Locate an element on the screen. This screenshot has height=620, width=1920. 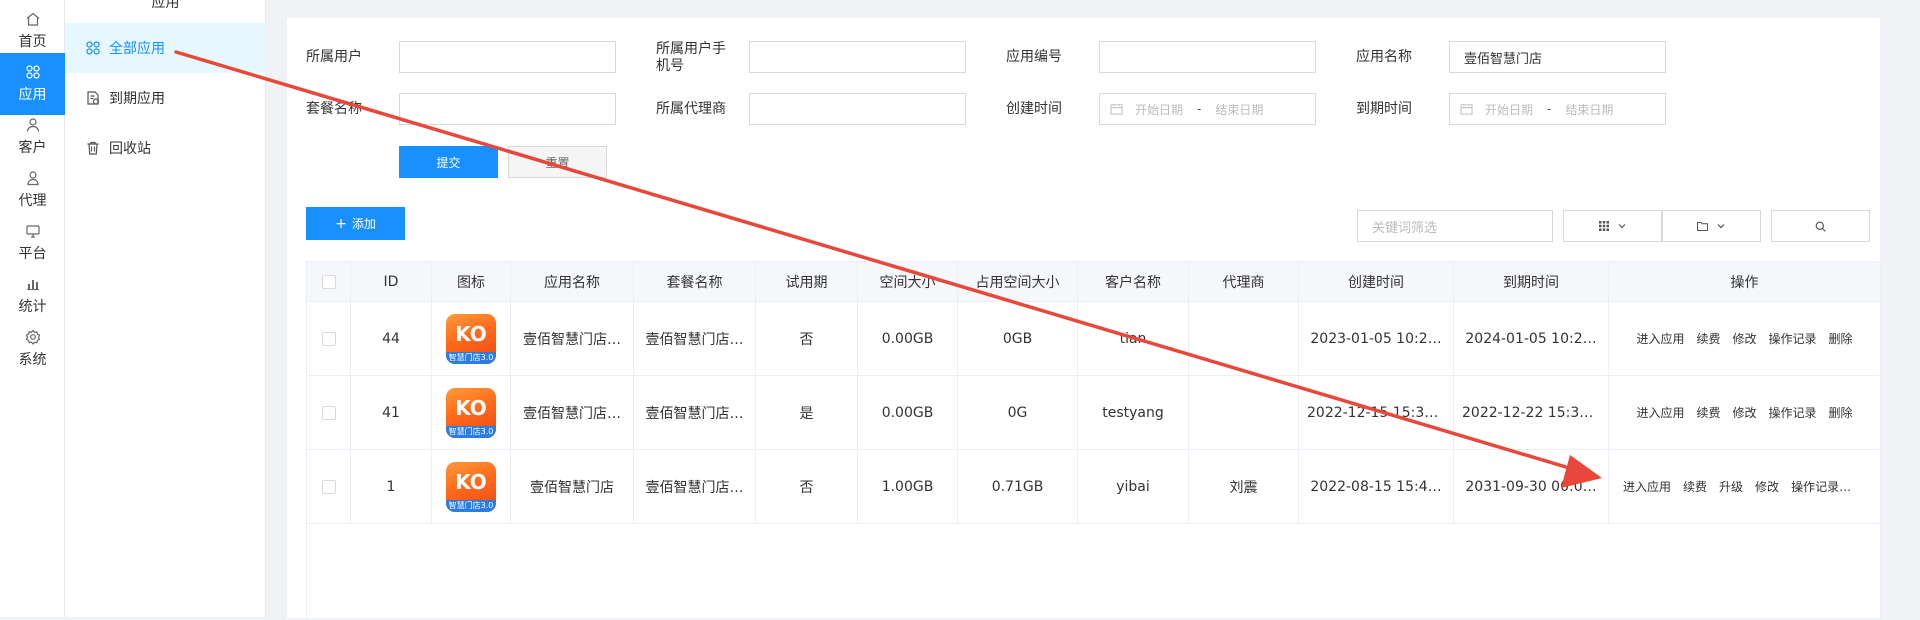
cell-used-space: 0GB is located at coordinates (1017, 338).